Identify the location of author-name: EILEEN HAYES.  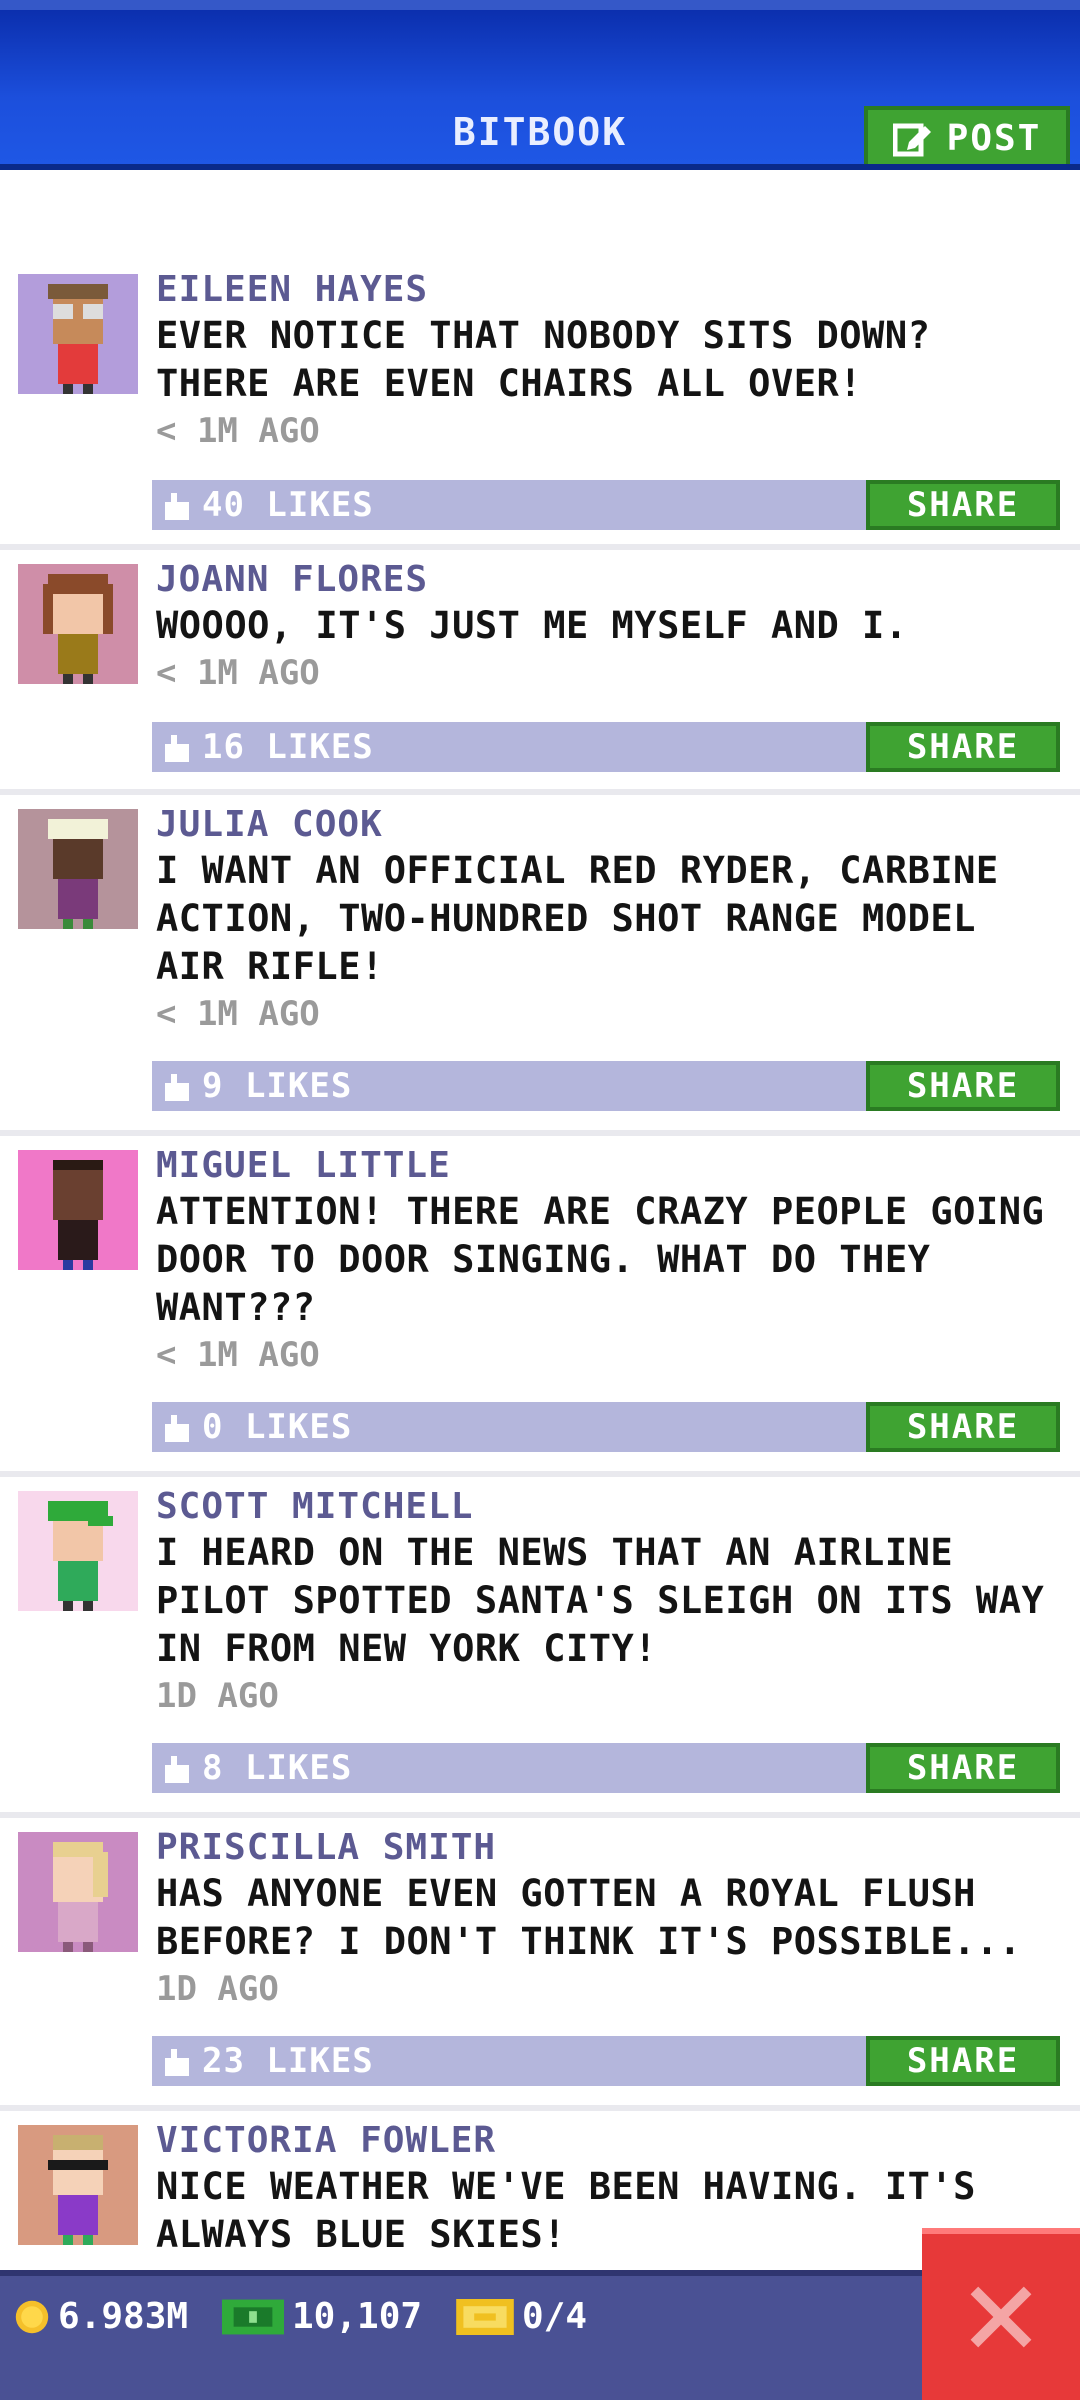
(609, 290).